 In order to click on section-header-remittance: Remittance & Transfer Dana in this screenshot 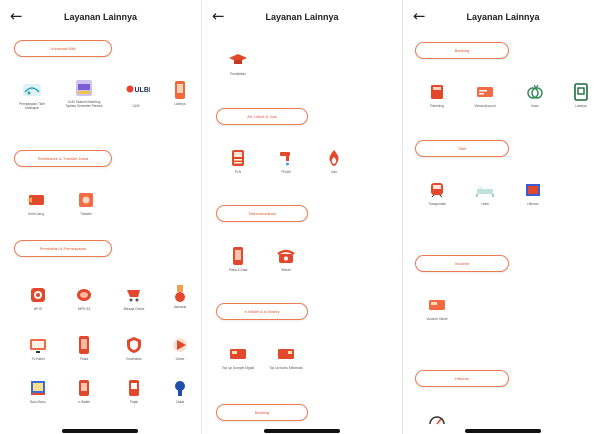, I will do `click(63, 158)`.